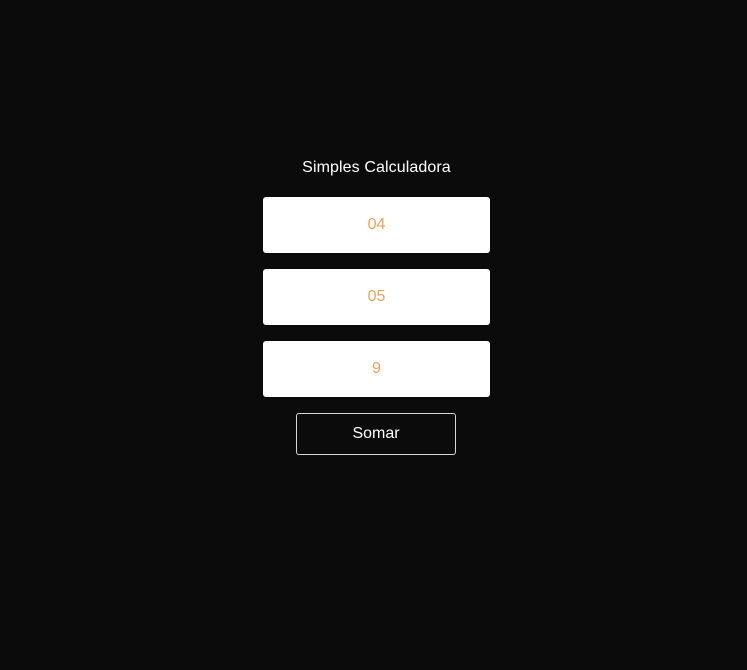  Describe the element at coordinates (376, 167) in the screenshot. I see `calculator-title: Simples Calculadora` at that location.